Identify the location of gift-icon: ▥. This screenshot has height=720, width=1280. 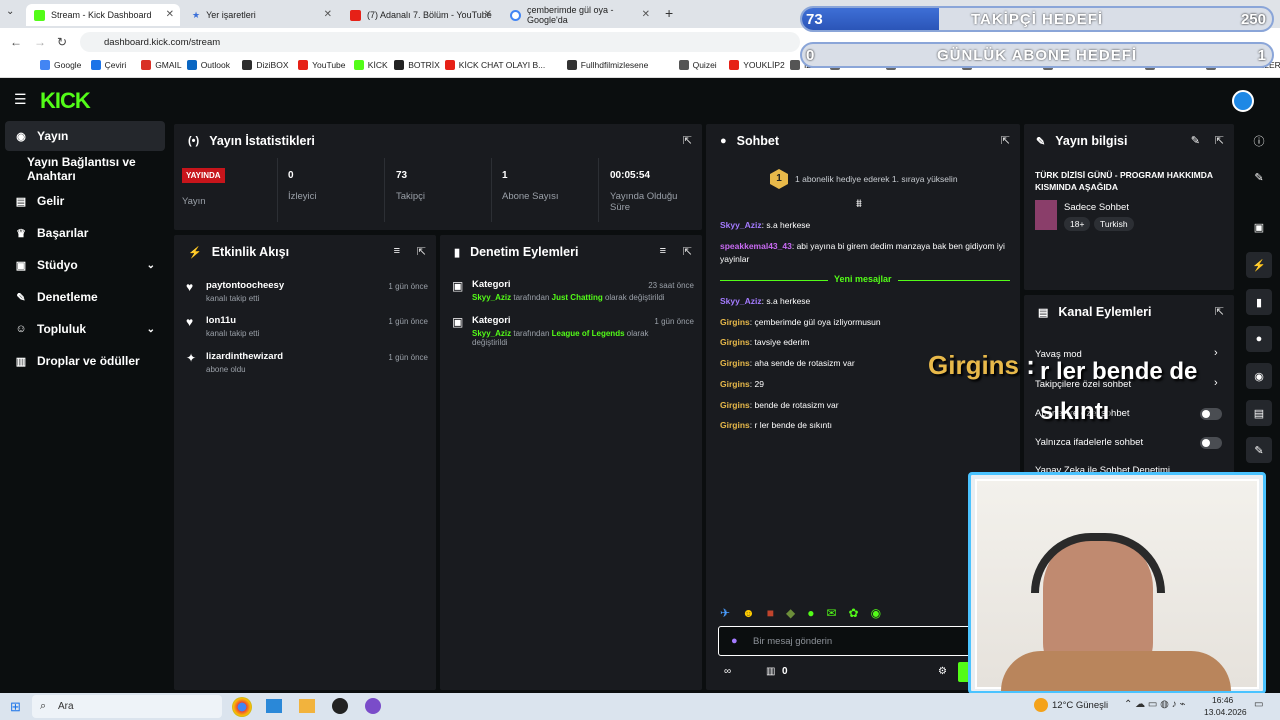
(770, 671).